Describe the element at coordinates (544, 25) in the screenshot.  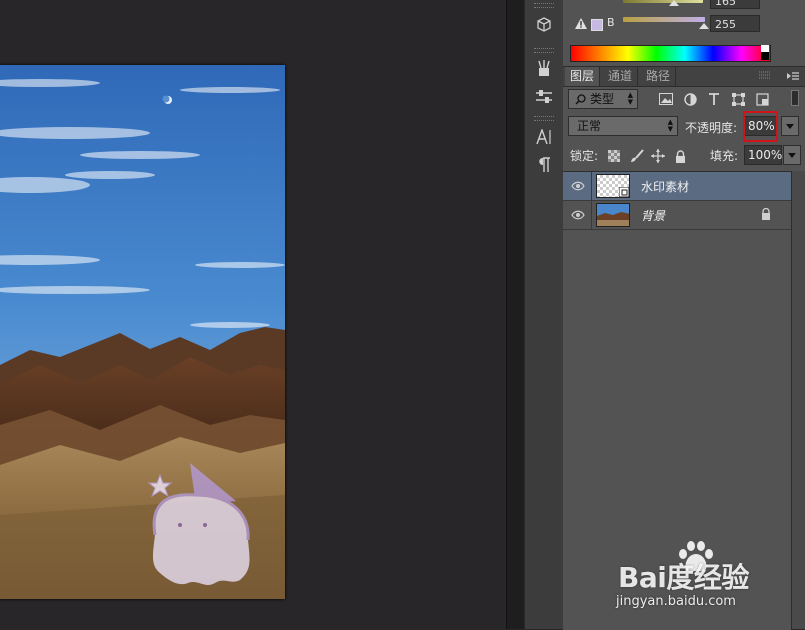
I see `3d-cube-icon` at that location.